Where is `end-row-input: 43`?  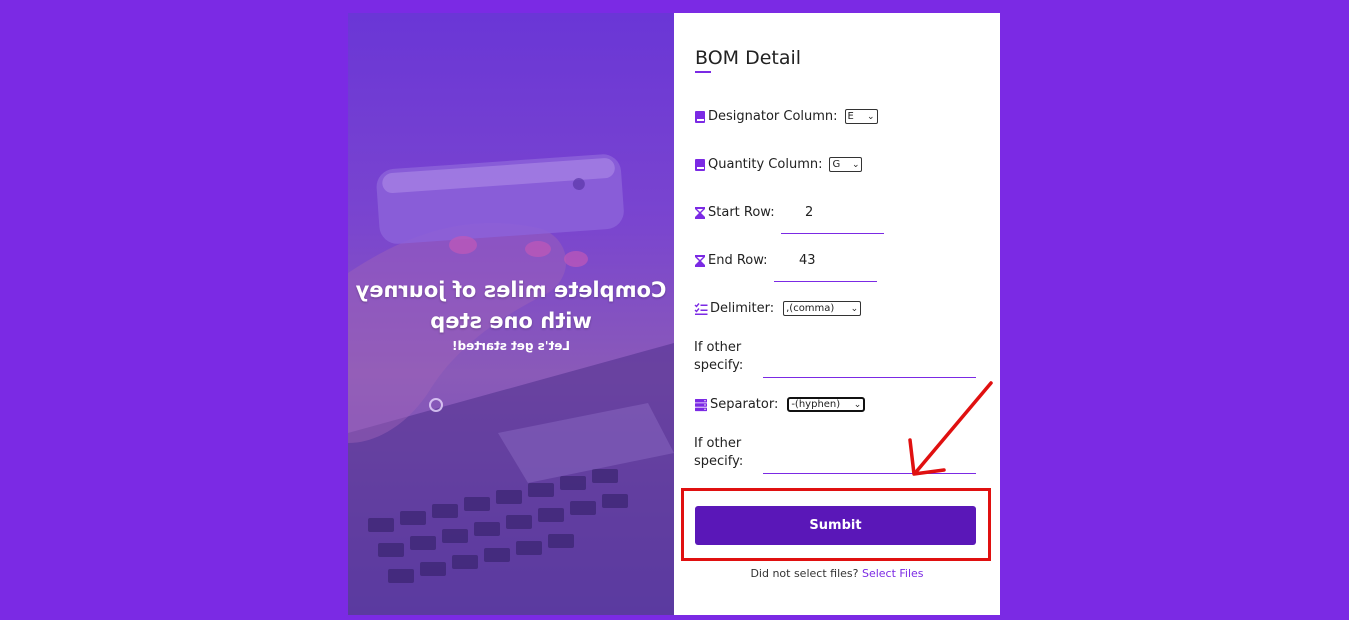 end-row-input: 43 is located at coordinates (807, 260).